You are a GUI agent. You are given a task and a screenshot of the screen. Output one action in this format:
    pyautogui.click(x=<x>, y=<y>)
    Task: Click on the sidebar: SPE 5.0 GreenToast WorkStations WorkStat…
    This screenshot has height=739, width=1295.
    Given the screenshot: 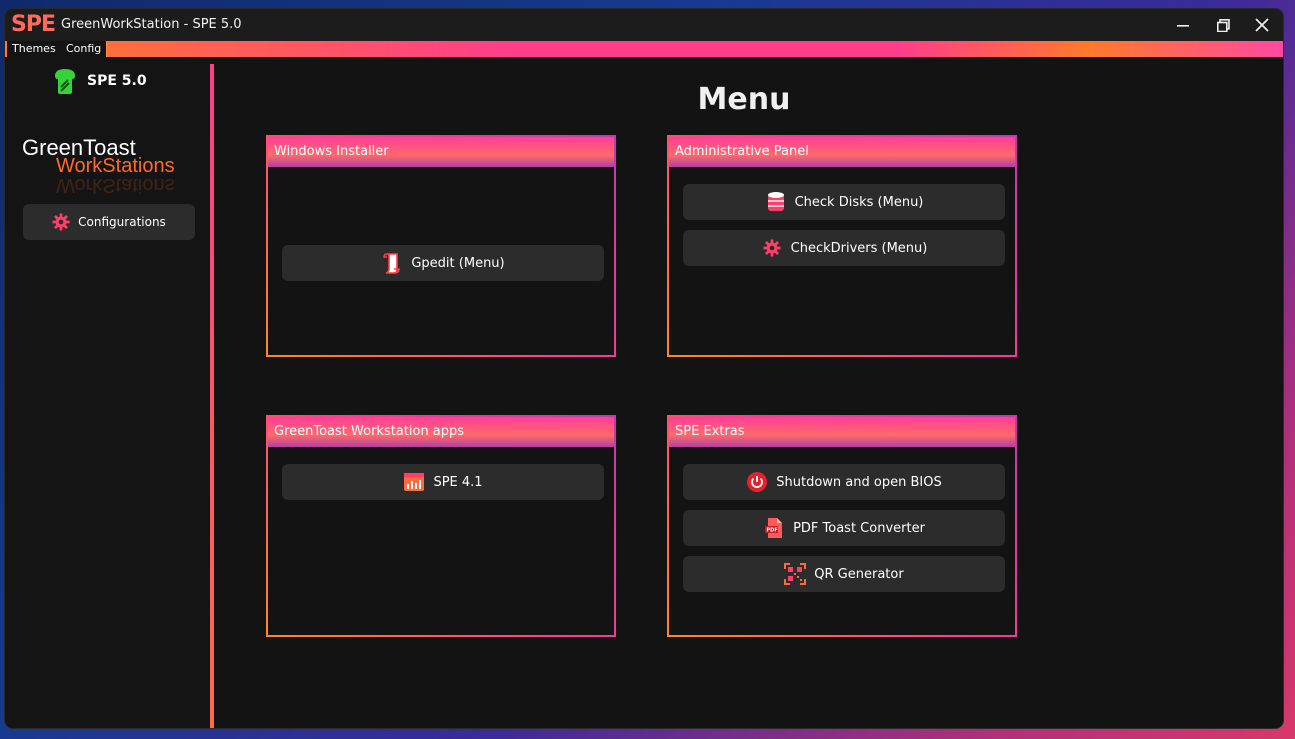 What is the action you would take?
    pyautogui.click(x=107, y=392)
    